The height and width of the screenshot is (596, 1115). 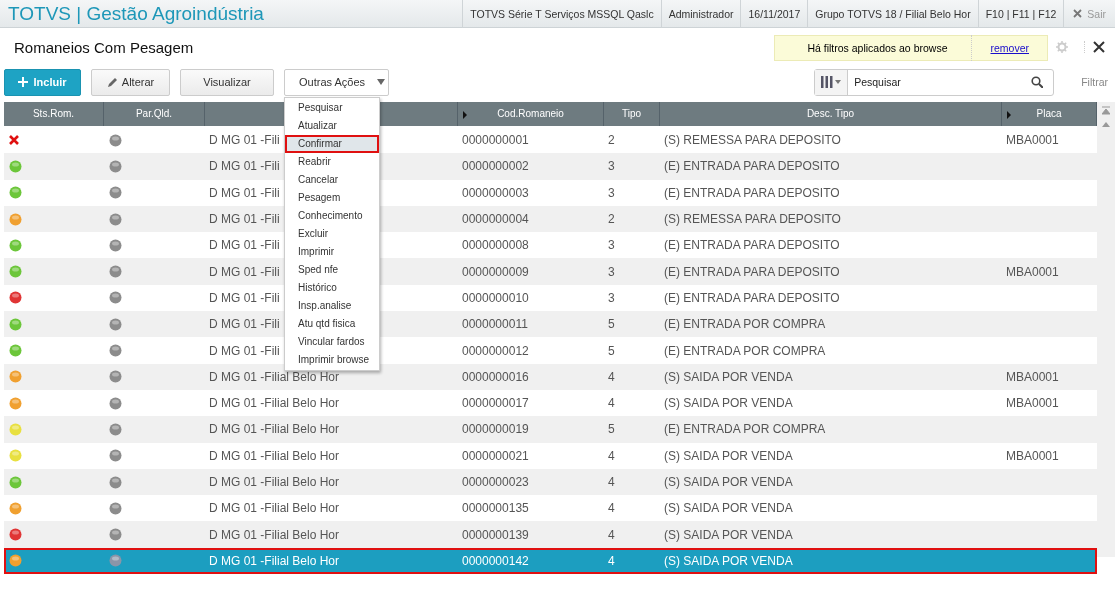 What do you see at coordinates (136, 13) in the screenshot?
I see `app-title: TOTVS | Gestão Agroindústria` at bounding box center [136, 13].